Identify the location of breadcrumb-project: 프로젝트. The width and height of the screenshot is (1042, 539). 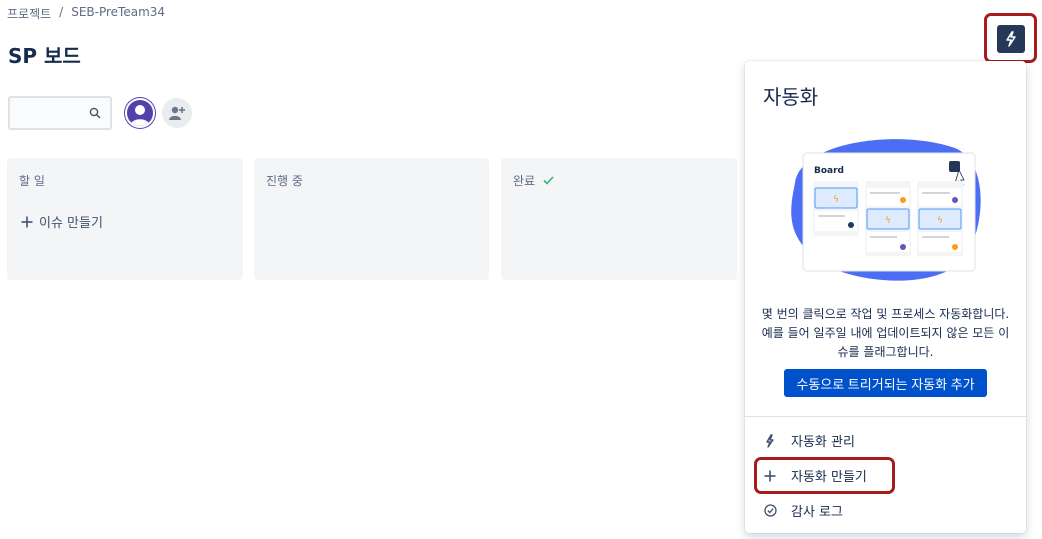
(29, 13).